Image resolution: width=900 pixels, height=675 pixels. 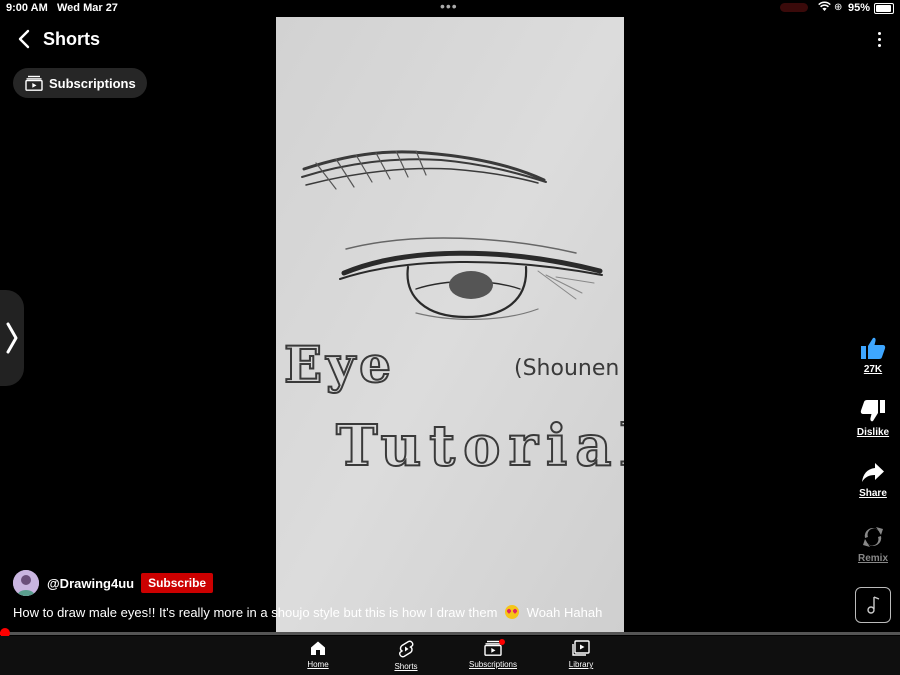 What do you see at coordinates (72, 38) in the screenshot?
I see `page-title: Shorts` at bounding box center [72, 38].